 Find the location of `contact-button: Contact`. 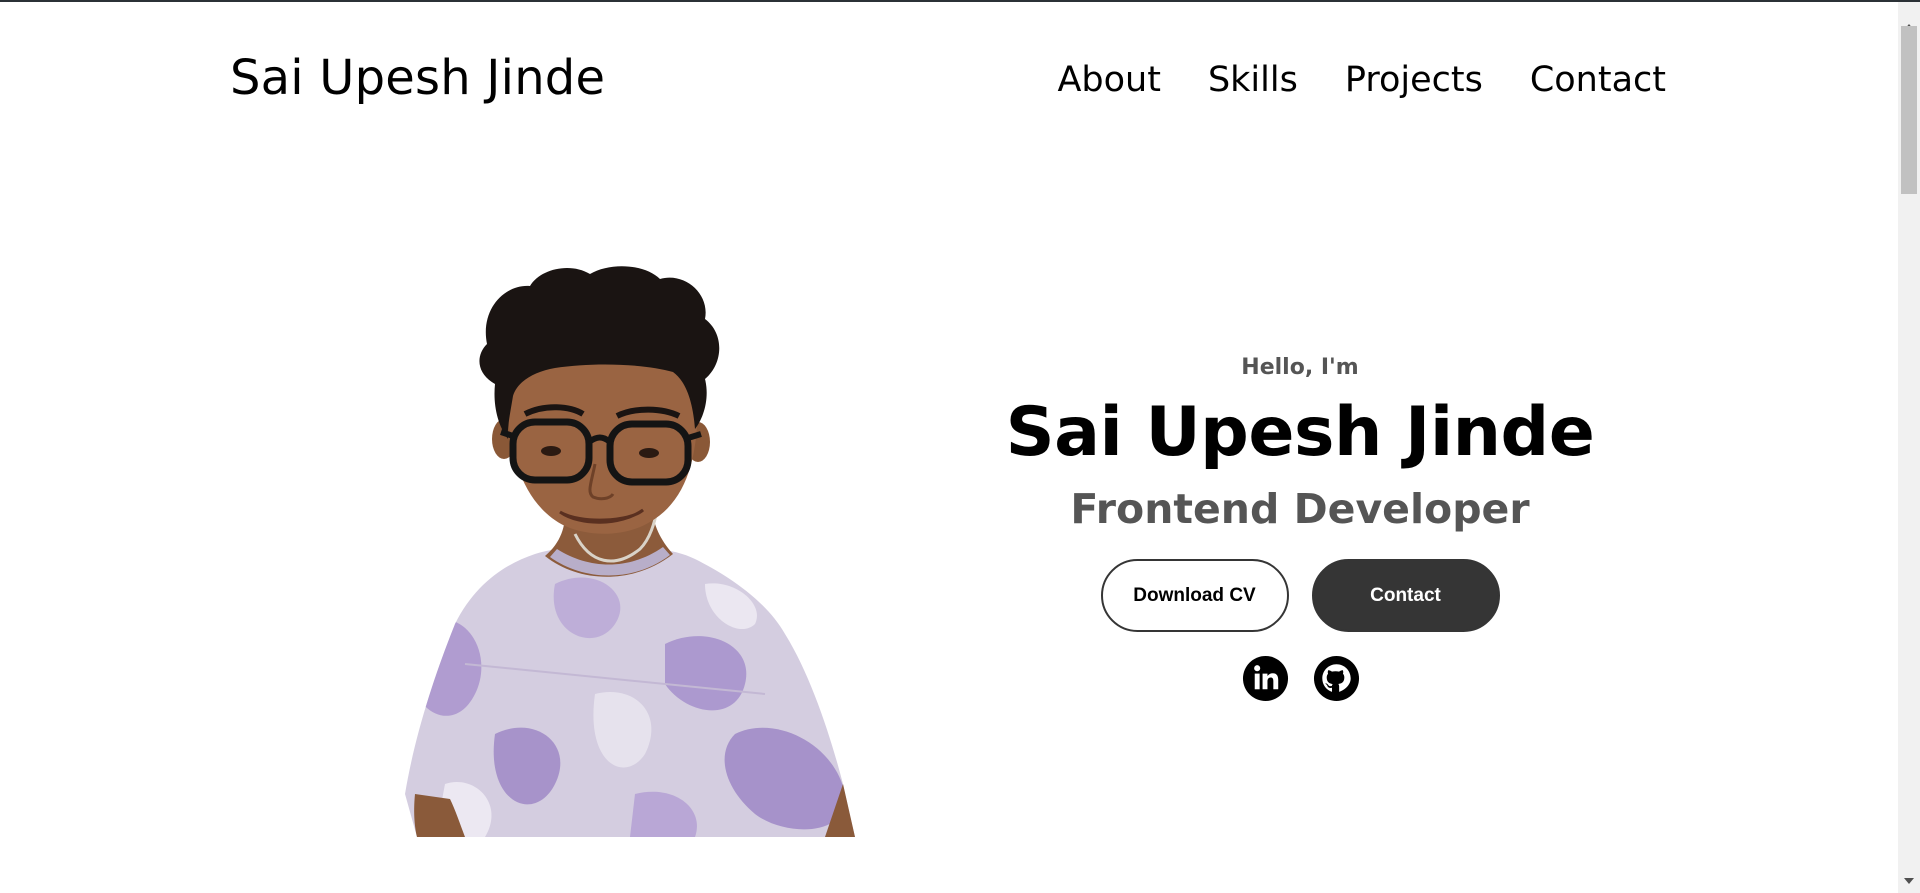

contact-button: Contact is located at coordinates (1405, 595).